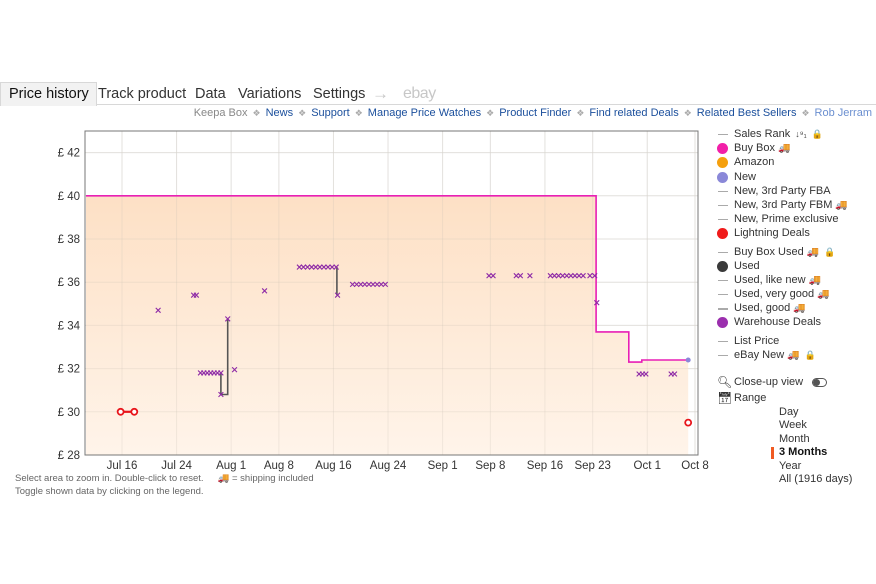 Image resolution: width=876 pixels, height=584 pixels. I want to click on legend-item-buy-box-used: Buy Box Used 🚚 🔒, so click(782, 252).